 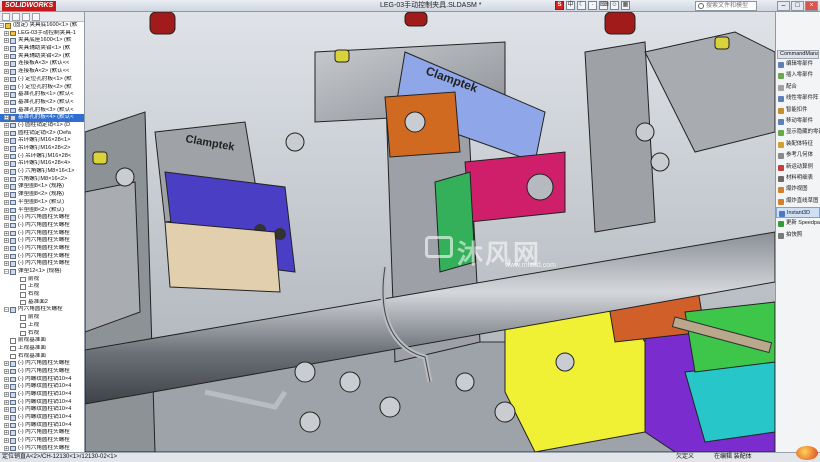 I want to click on solidworks-logo: SOLIDWORKS, so click(x=29, y=6).